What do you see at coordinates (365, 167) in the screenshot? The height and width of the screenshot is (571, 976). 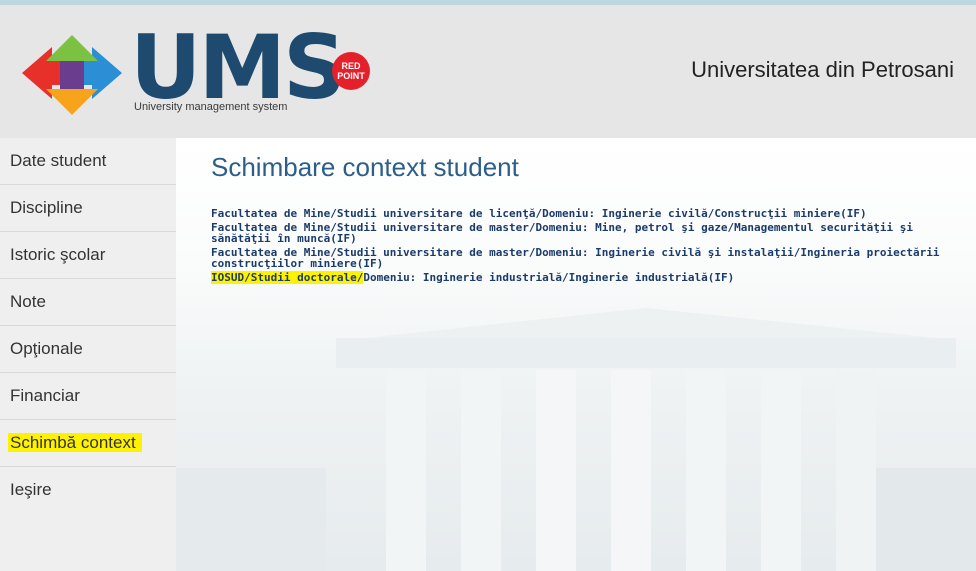 I see `page-title: Schimbare context student` at bounding box center [365, 167].